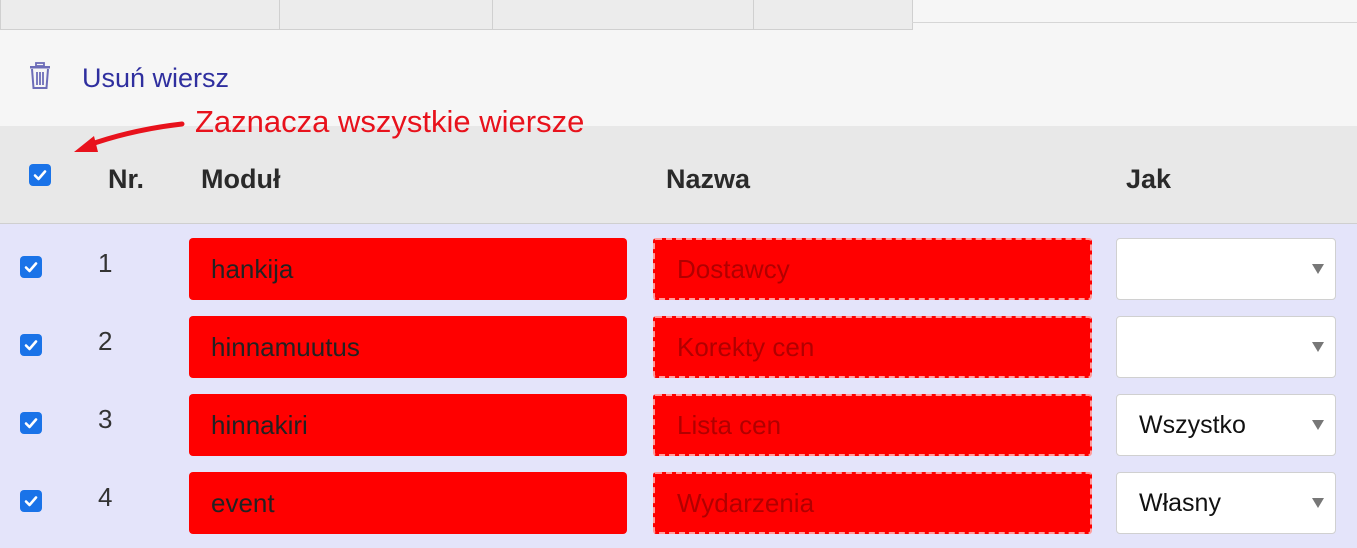 Image resolution: width=1357 pixels, height=548 pixels. What do you see at coordinates (1226, 503) in the screenshot?
I see `how-select: Własny` at bounding box center [1226, 503].